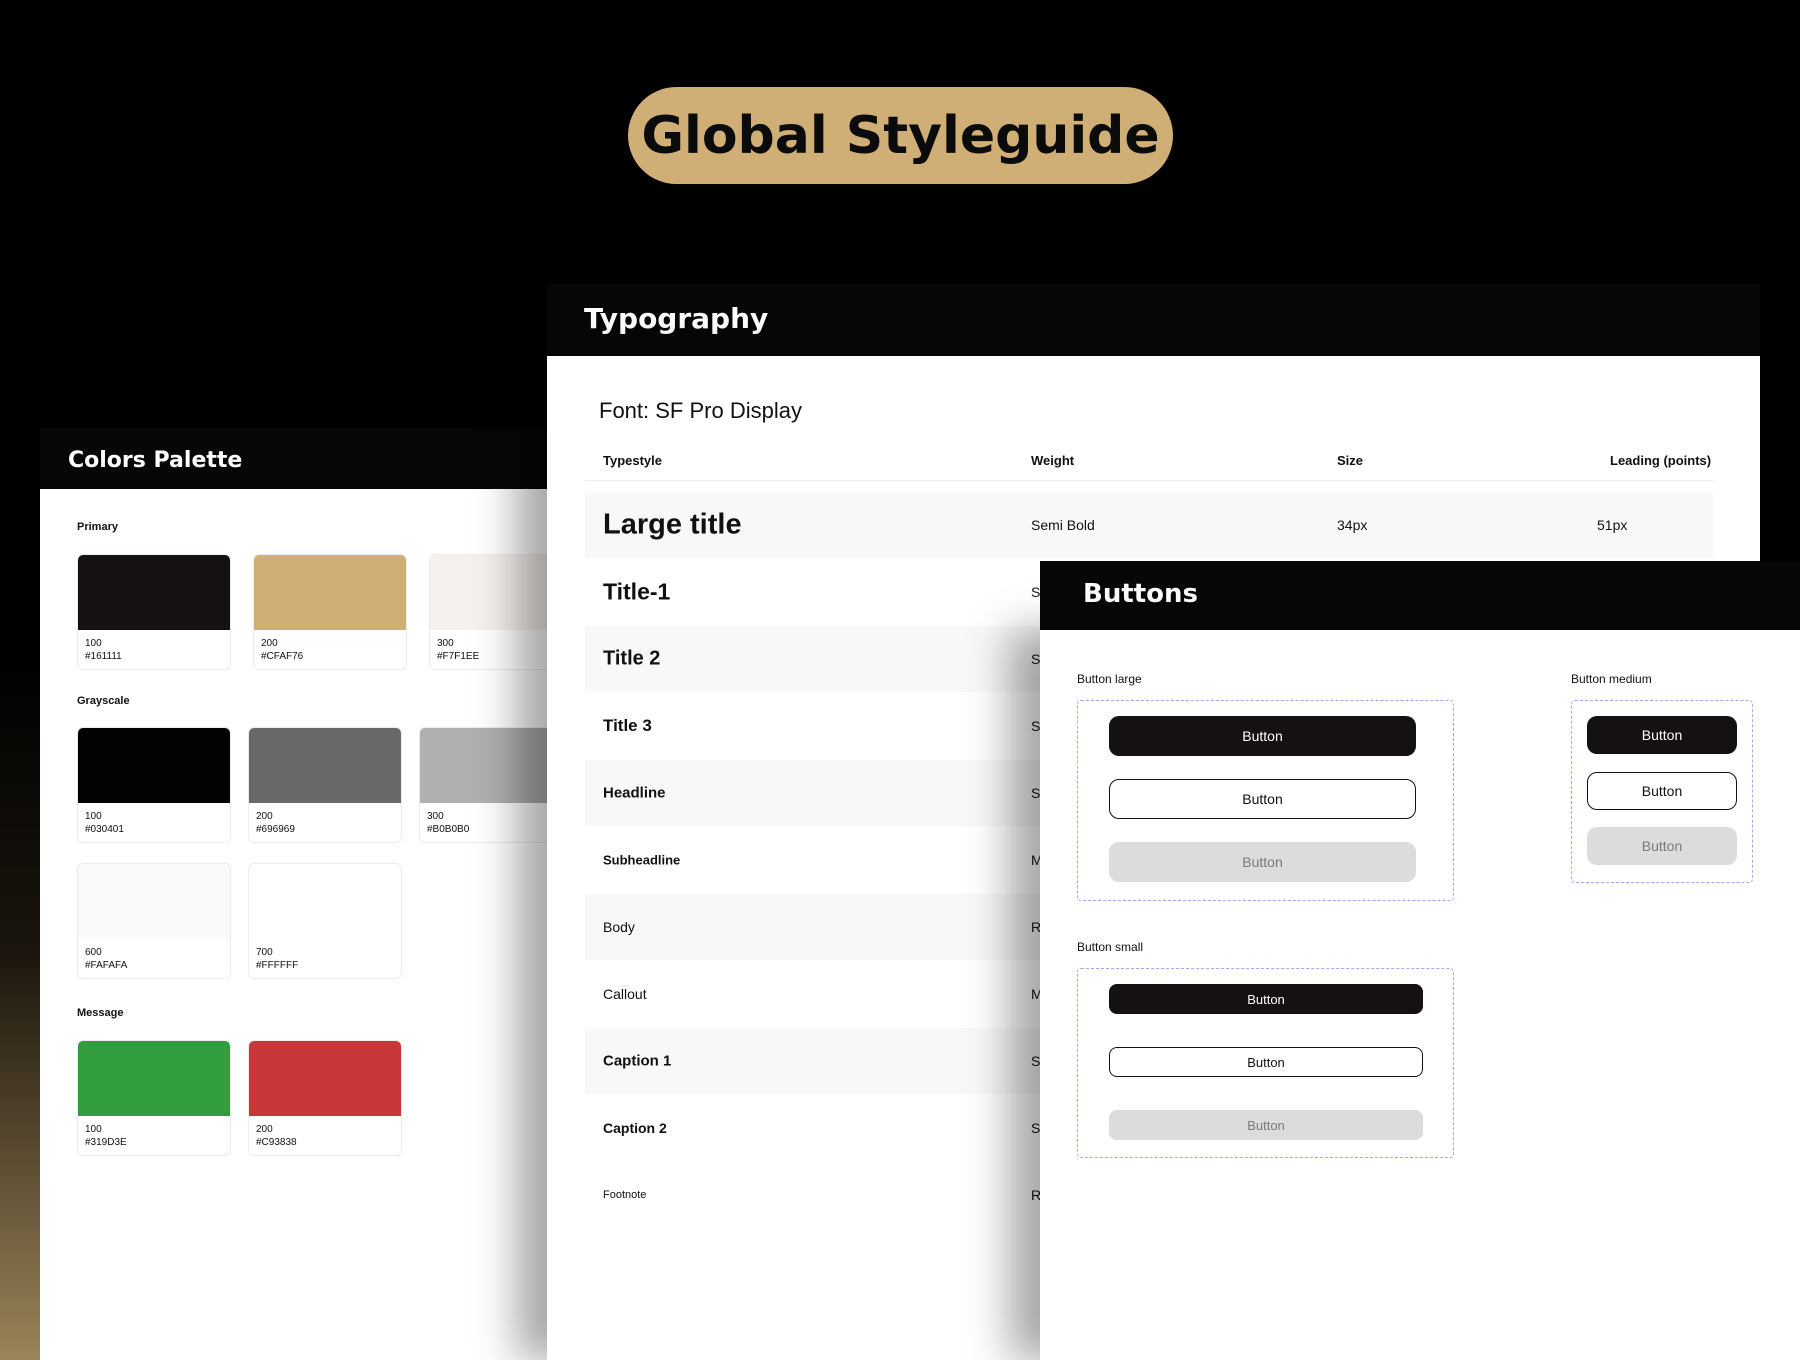 Image resolution: width=1800 pixels, height=1360 pixels. I want to click on swatch-hex: #C93838, so click(276, 1142).